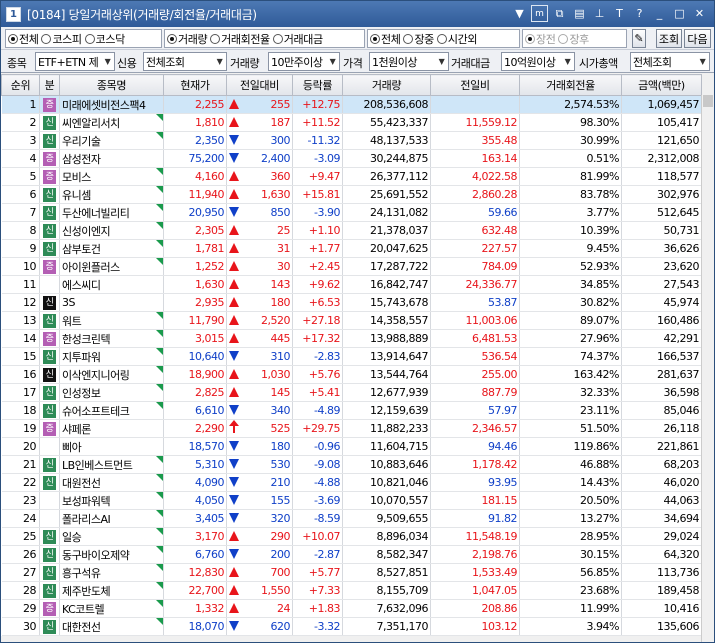  Describe the element at coordinates (570, 85) in the screenshot. I see `column-header: 거래회전율` at that location.